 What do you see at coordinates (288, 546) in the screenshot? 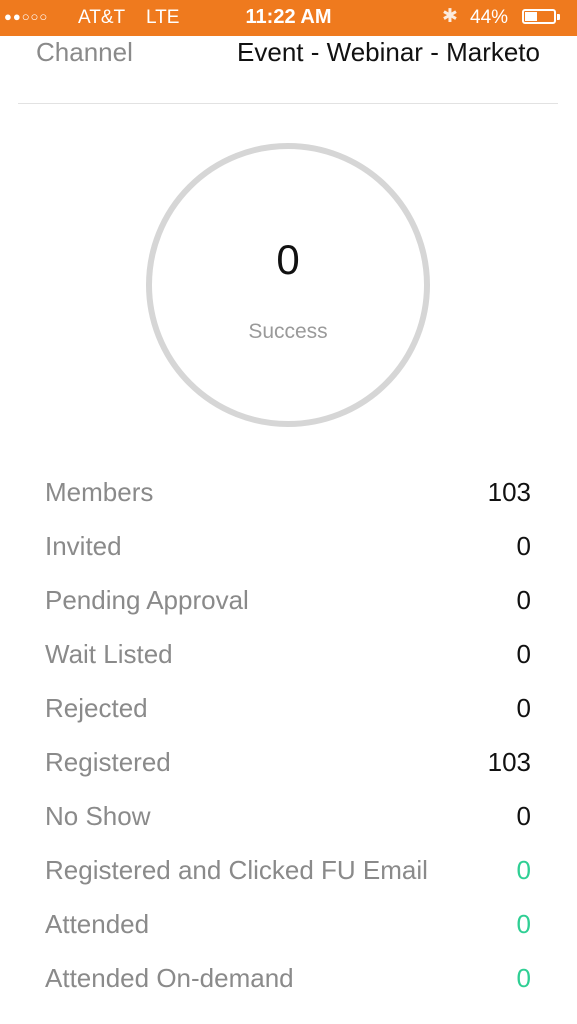
I see `stat-row: Invited 0` at bounding box center [288, 546].